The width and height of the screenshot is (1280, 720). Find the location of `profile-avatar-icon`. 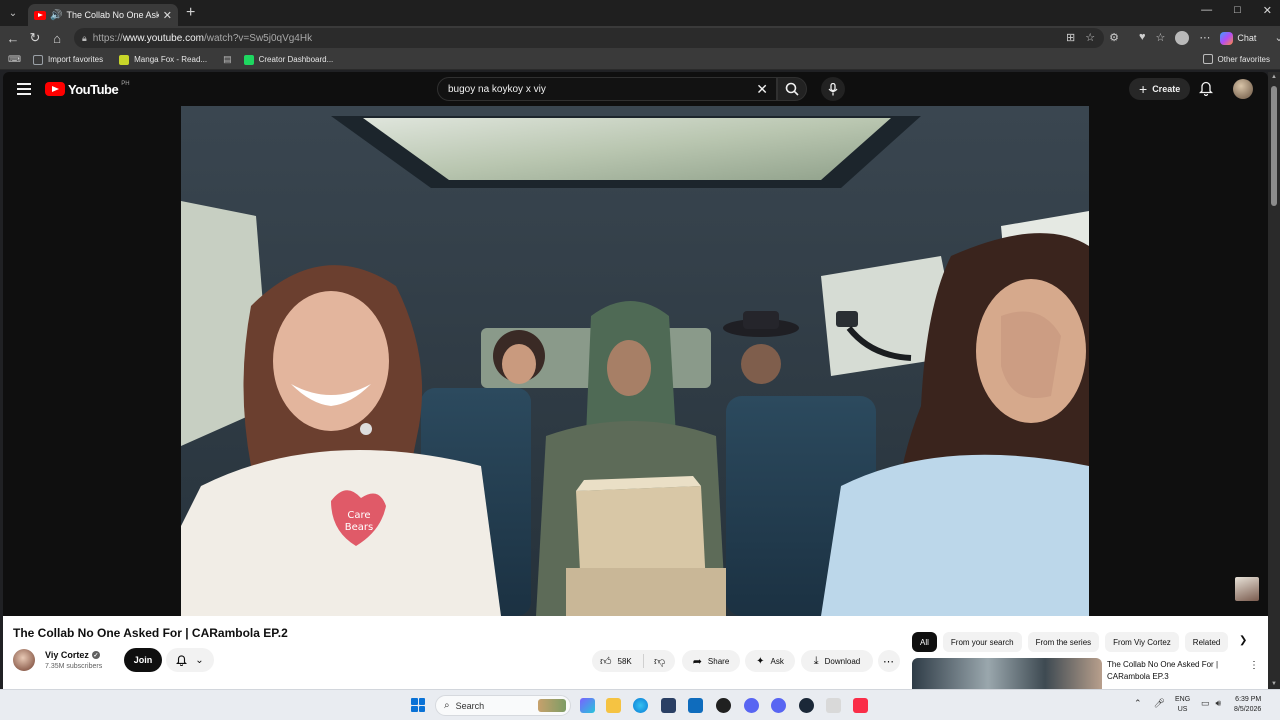

profile-avatar-icon is located at coordinates (1182, 38).